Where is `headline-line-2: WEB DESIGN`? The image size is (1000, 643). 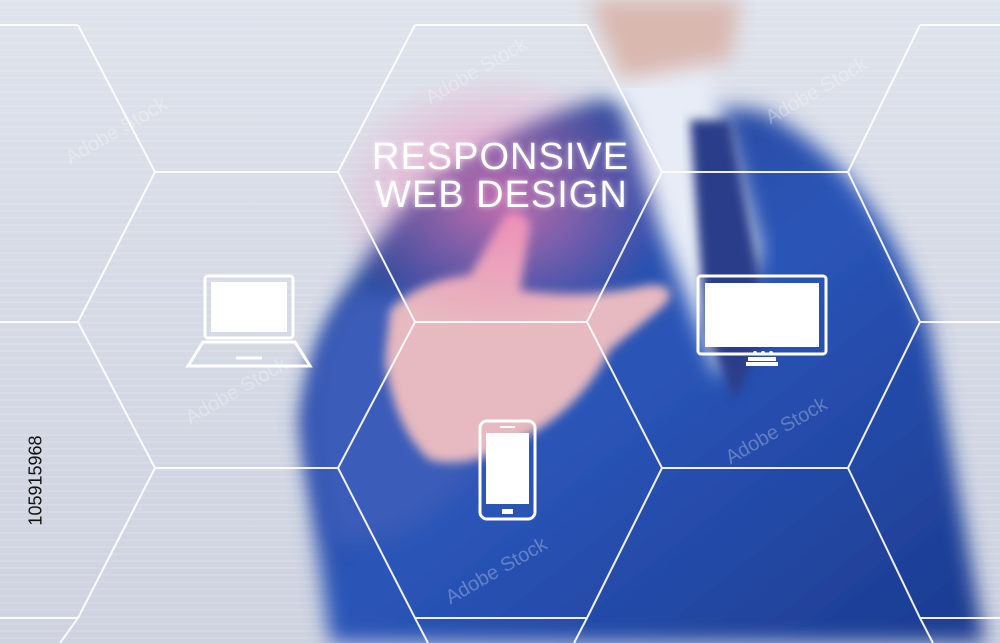
headline-line-2: WEB DESIGN is located at coordinates (501, 195).